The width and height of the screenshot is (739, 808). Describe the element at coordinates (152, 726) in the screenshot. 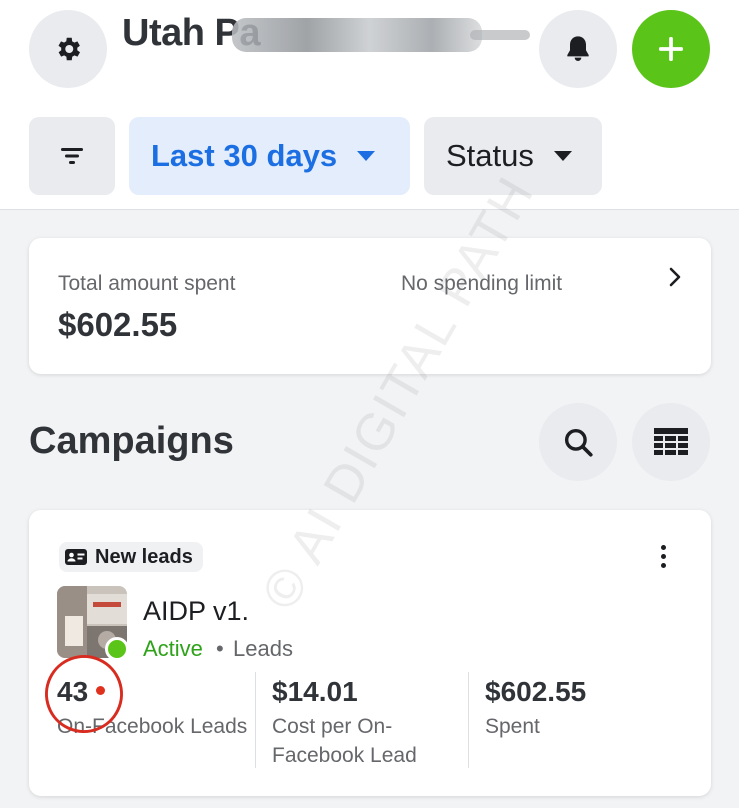

I see `metric-label: On-Facebook Leads` at that location.